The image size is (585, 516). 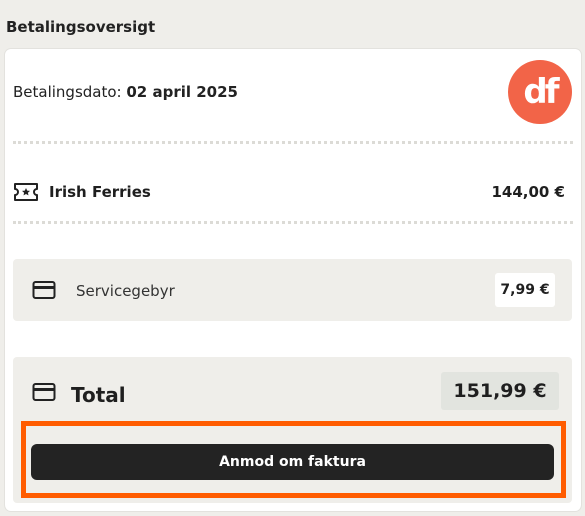 I want to click on service-fee-row: Servicegebyr 7,99 €, so click(x=292, y=290).